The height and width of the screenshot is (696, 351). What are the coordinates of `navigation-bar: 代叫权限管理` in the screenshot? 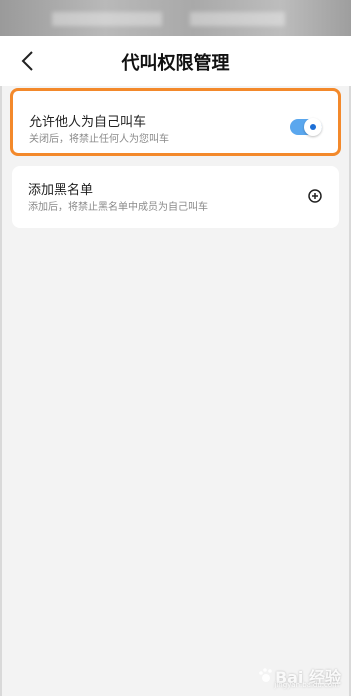 It's located at (175, 61).